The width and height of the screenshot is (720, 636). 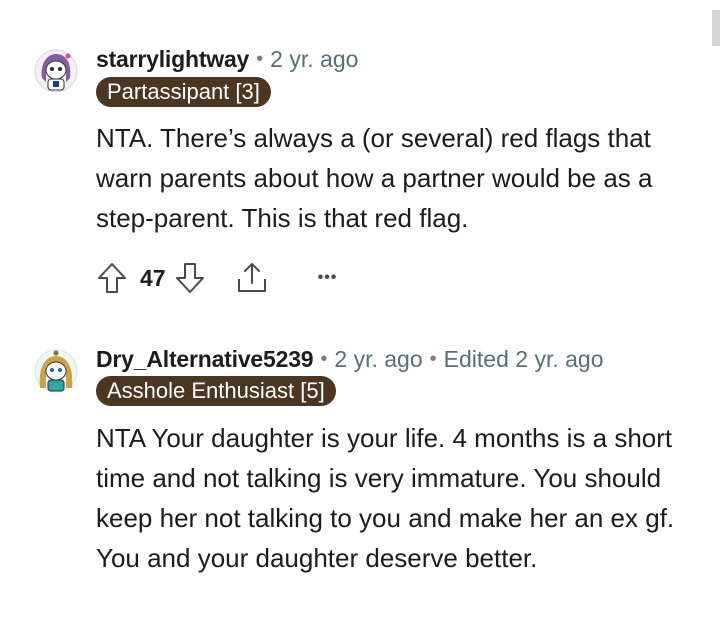 I want to click on username-link: Dry_Alternative5239, so click(x=205, y=359).